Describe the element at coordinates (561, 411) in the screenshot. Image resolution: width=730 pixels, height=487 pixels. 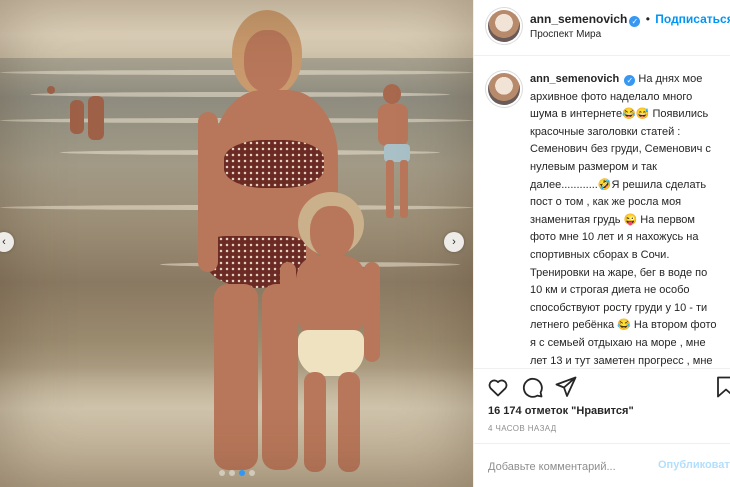
I see `likes-count: 16 174 отметок "Нравится"` at that location.